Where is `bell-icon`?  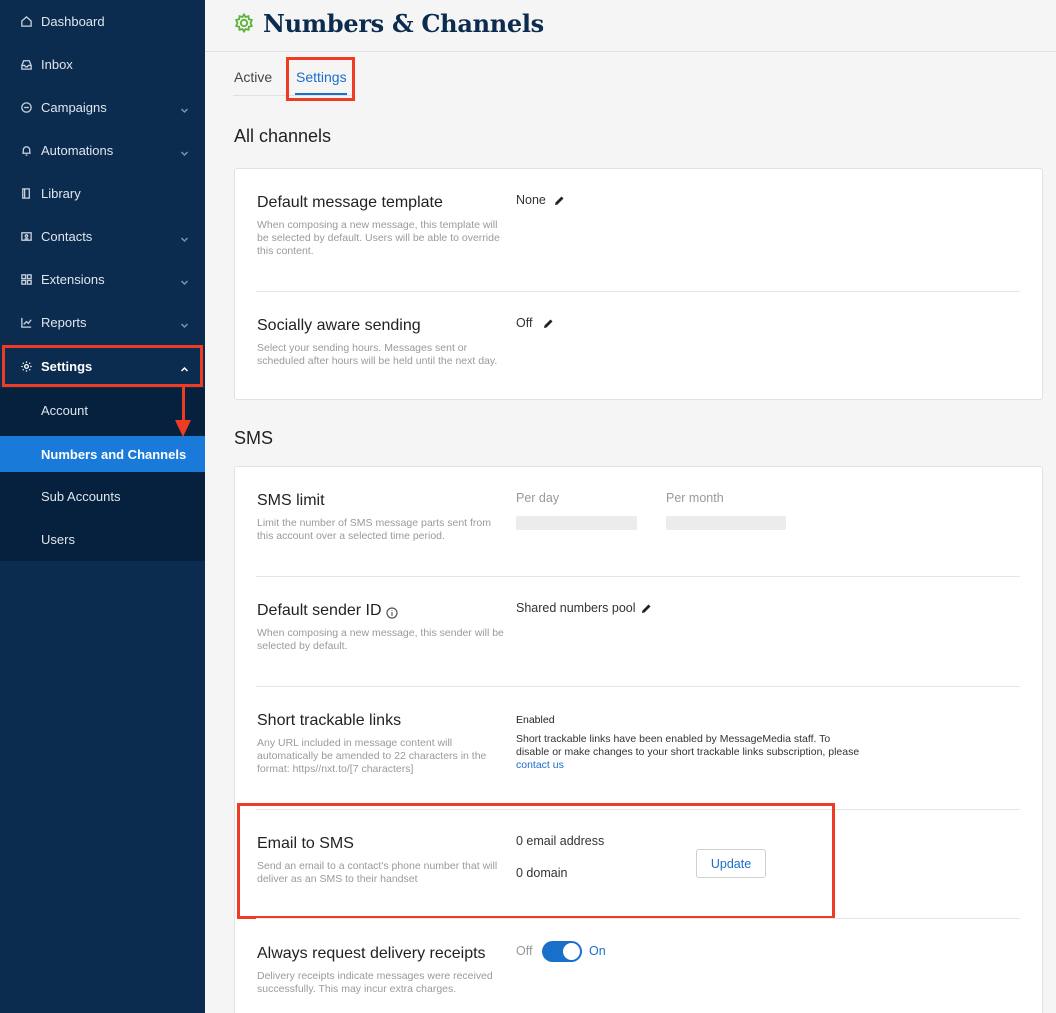 bell-icon is located at coordinates (26, 151).